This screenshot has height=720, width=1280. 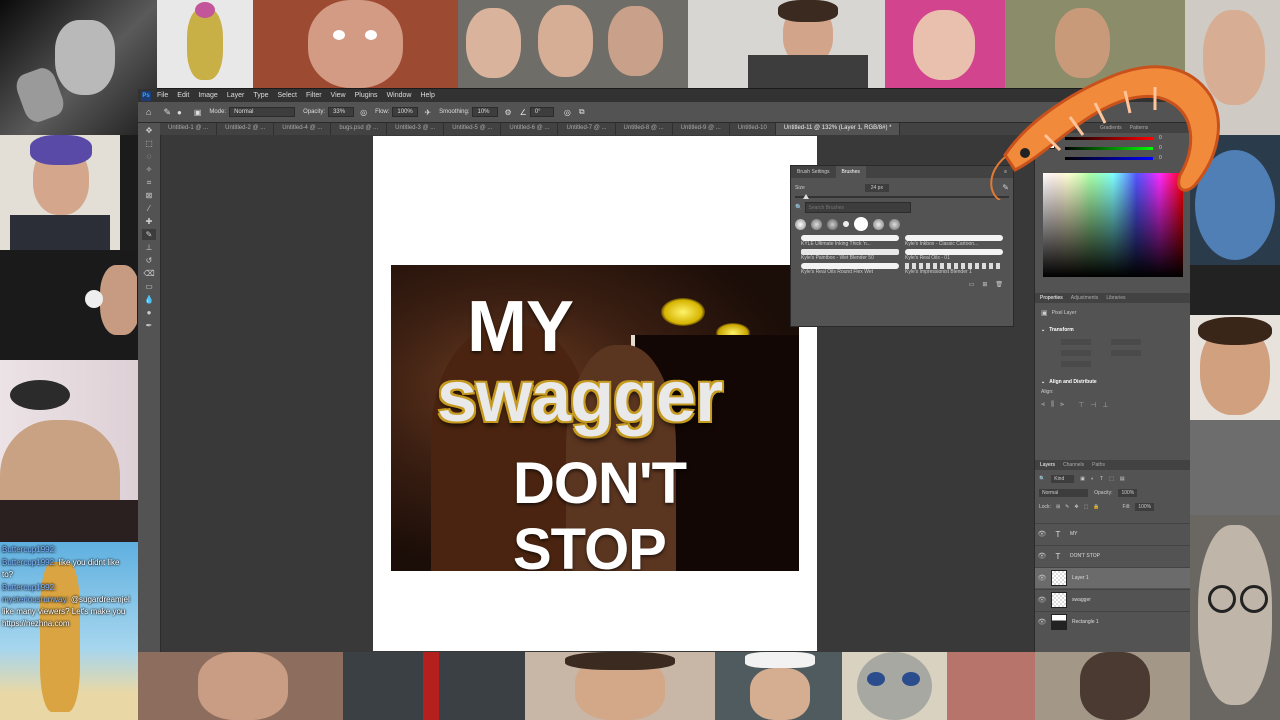 What do you see at coordinates (148, 112) in the screenshot?
I see `home-icon: ⌂` at bounding box center [148, 112].